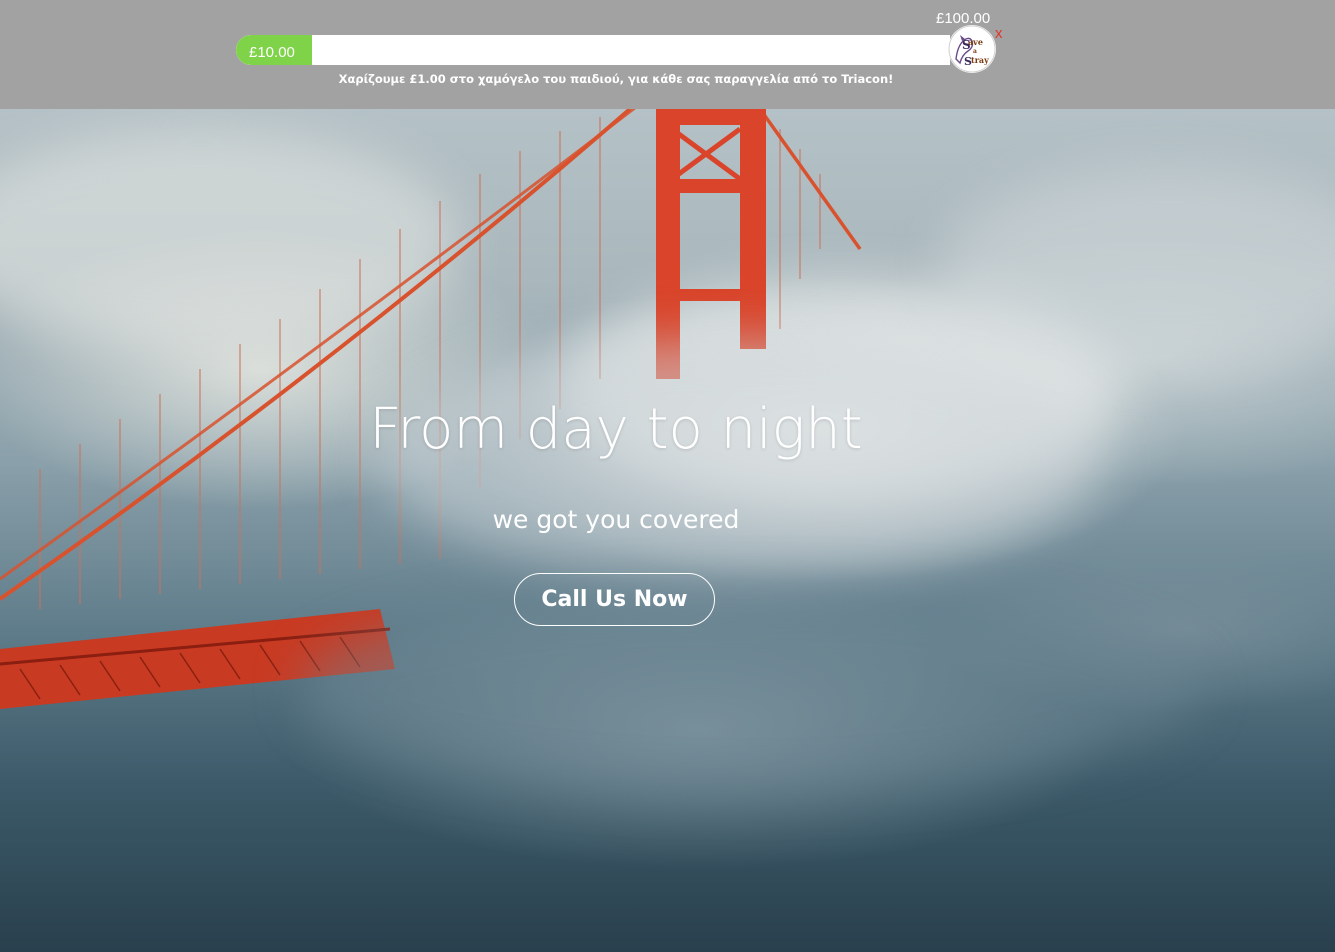 The height and width of the screenshot is (952, 1335). I want to click on close-banner-button: x, so click(999, 33).